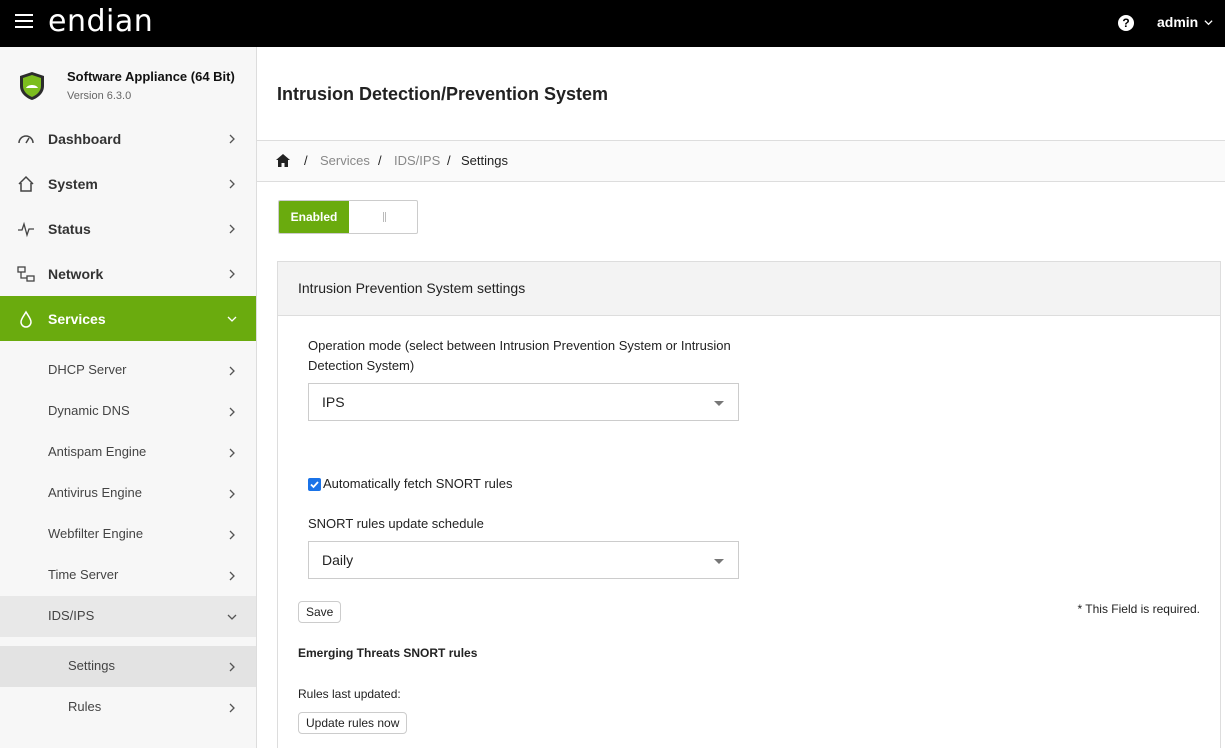 The image size is (1225, 748). What do you see at coordinates (741, 161) in the screenshot?
I see `breadcrumb: / Services / IDS/IPS / Settings` at bounding box center [741, 161].